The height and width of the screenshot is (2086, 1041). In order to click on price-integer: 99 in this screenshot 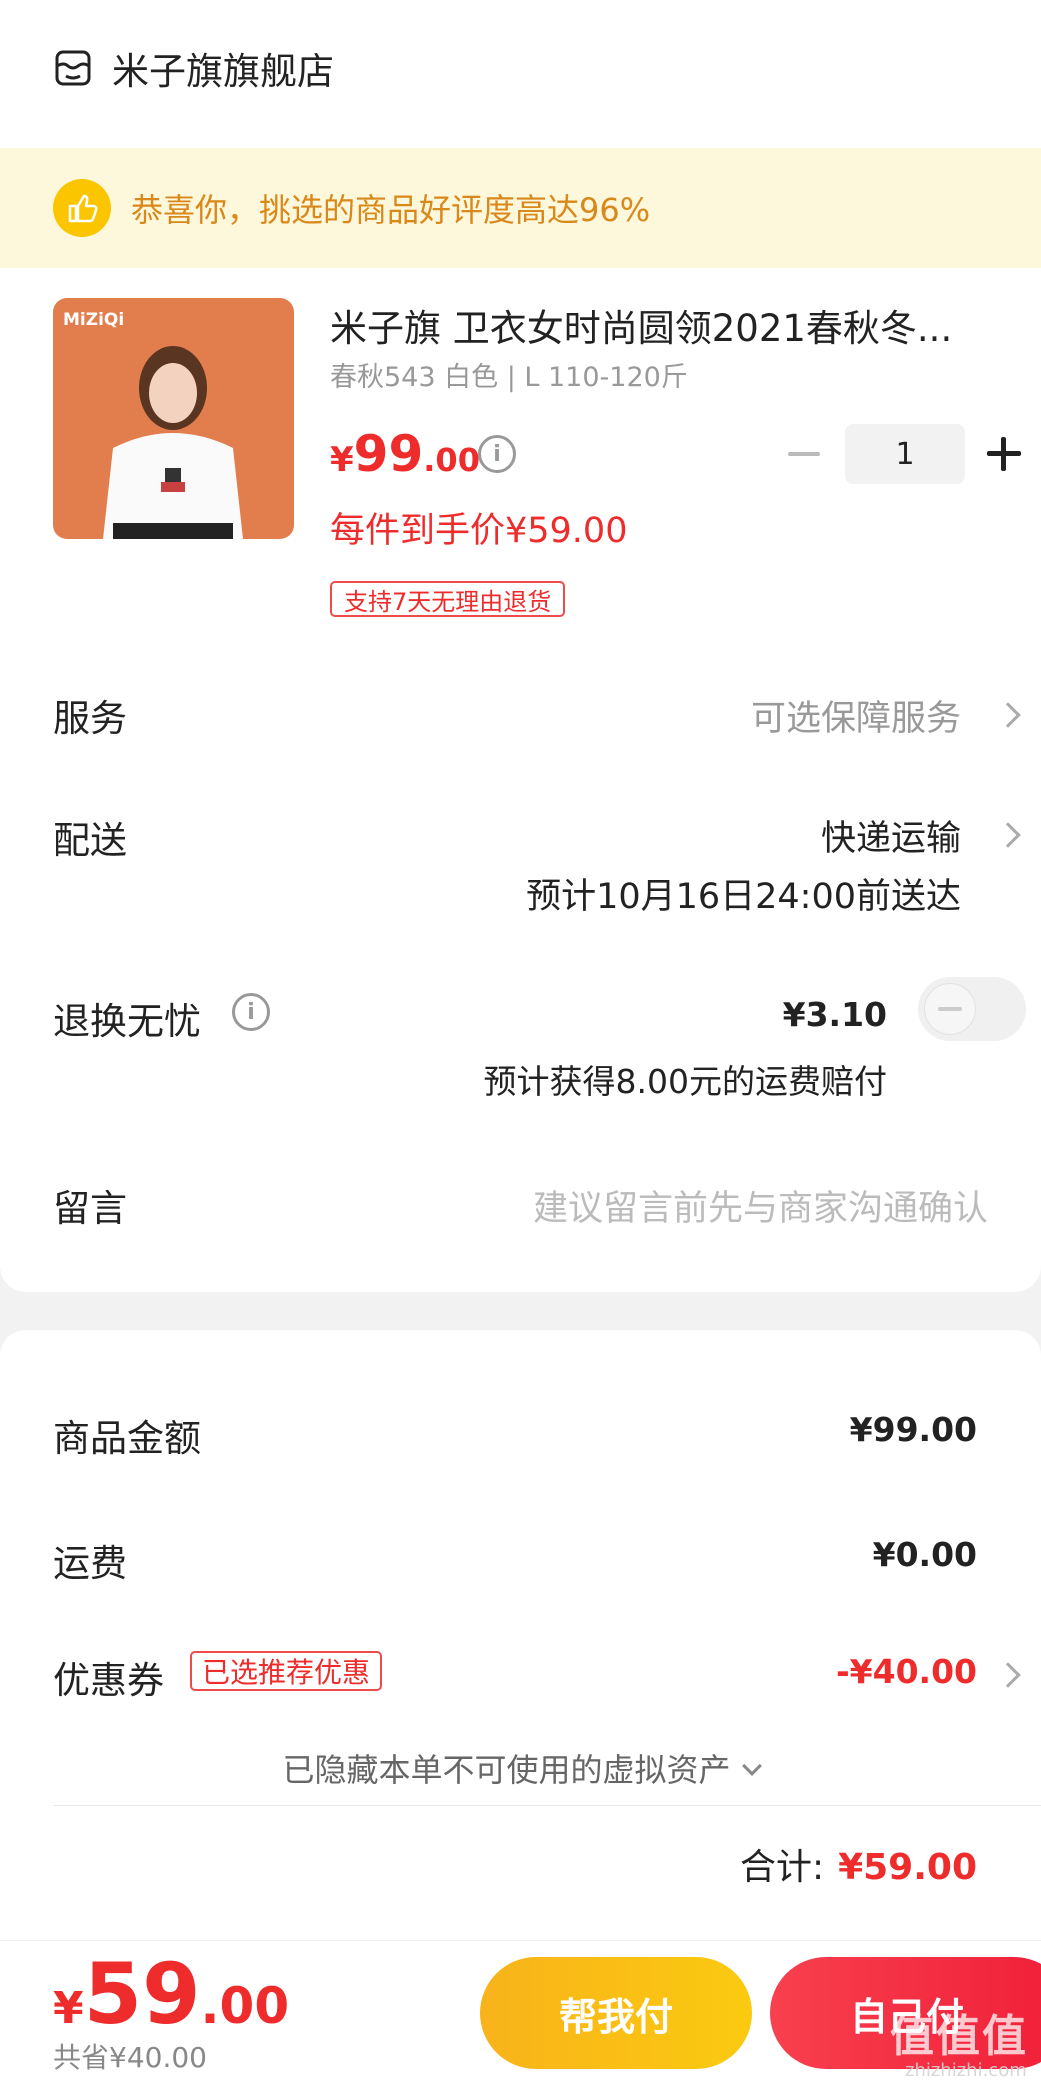, I will do `click(388, 454)`.